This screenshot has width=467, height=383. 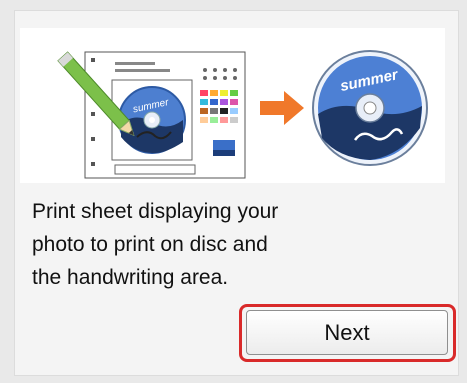 What do you see at coordinates (155, 211) in the screenshot?
I see `instruction-line-1: Print sheet displaying your` at bounding box center [155, 211].